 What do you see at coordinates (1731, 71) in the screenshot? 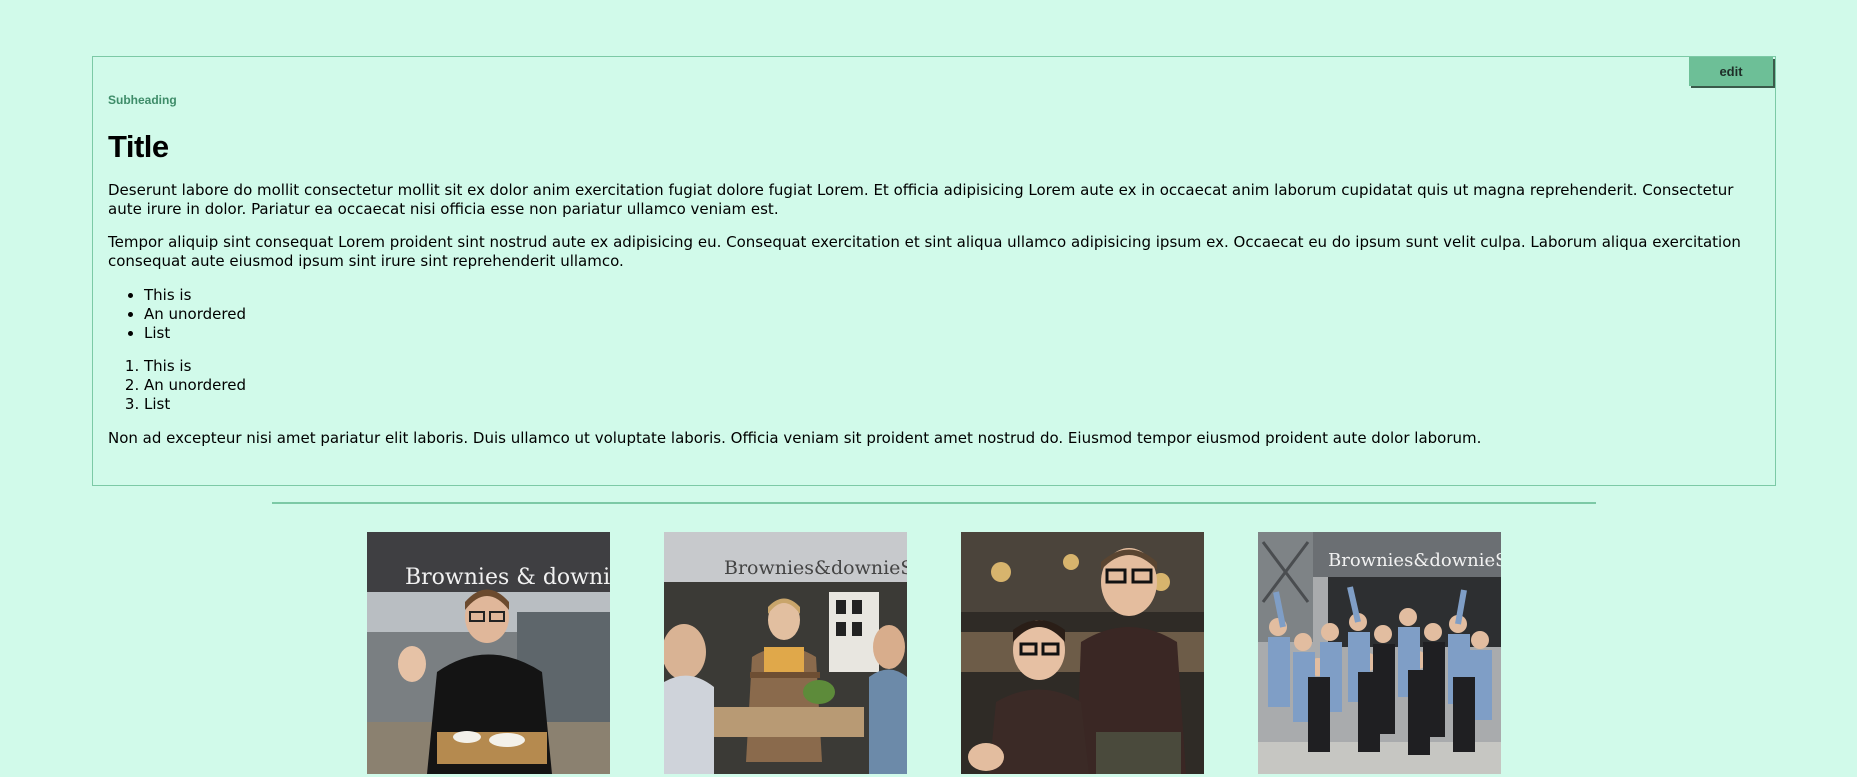
I see `edit-button: edit` at bounding box center [1731, 71].